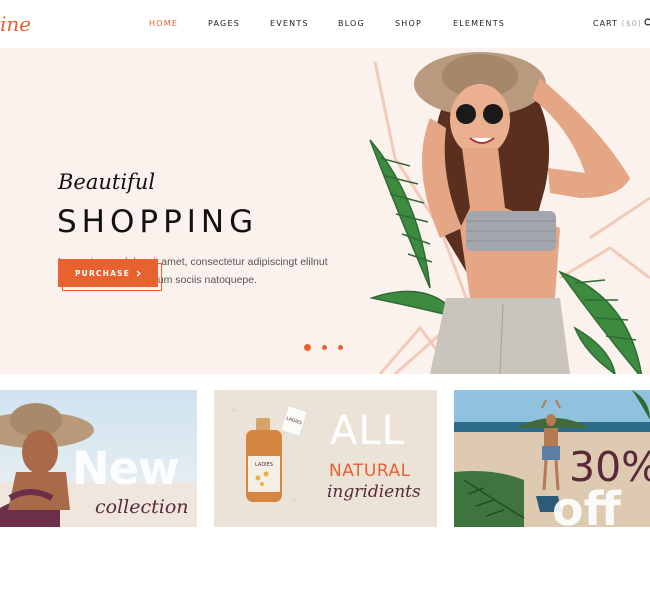 The image size is (650, 591). What do you see at coordinates (374, 492) in the screenshot?
I see `promo-ingridients-script: ingridients` at bounding box center [374, 492].